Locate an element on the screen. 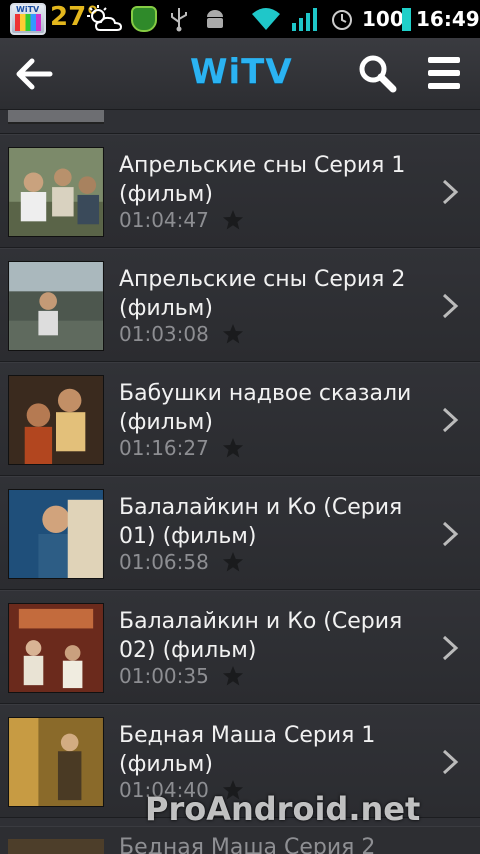 Image resolution: width=480 pixels, height=854 pixels. action-bar: WiTV is located at coordinates (240, 74).